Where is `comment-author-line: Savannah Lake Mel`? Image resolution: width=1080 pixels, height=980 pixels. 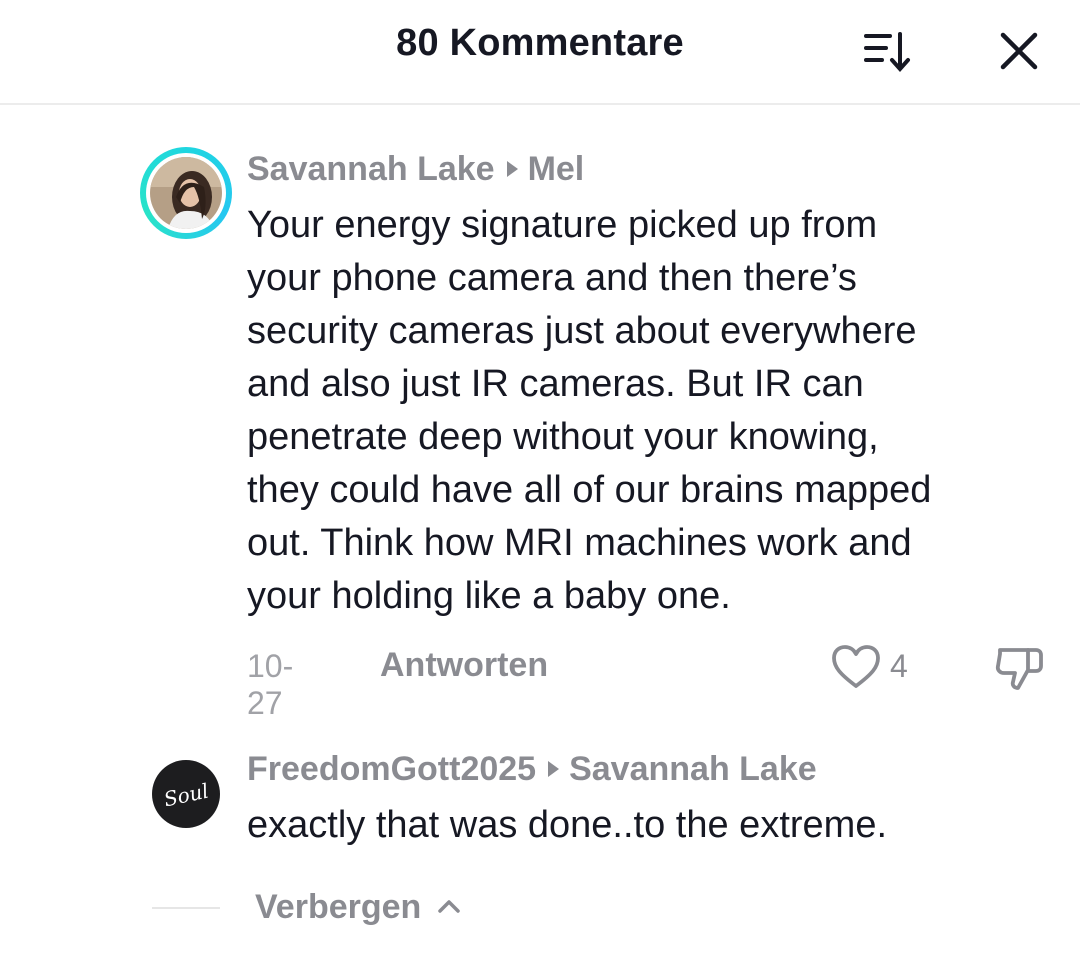
comment-author-line: Savannah Lake Mel is located at coordinates (415, 169).